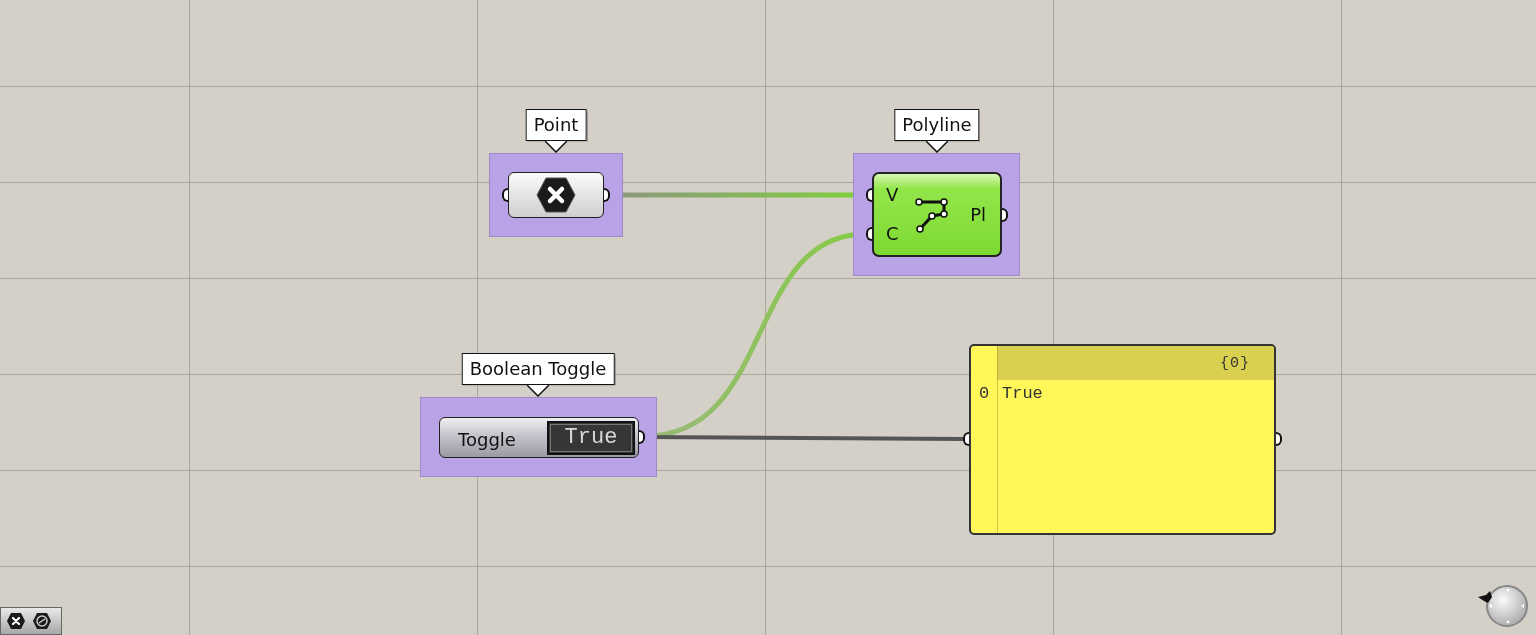  I want to click on polyline-component: V C Pl, so click(937, 214).